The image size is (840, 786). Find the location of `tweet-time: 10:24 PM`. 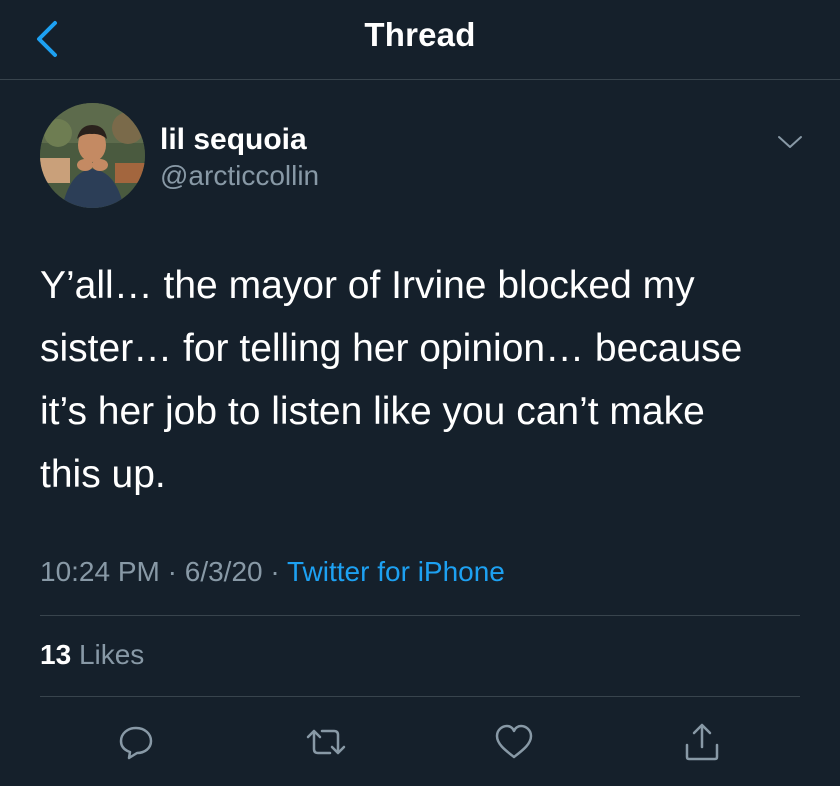

tweet-time: 10:24 PM is located at coordinates (100, 571).